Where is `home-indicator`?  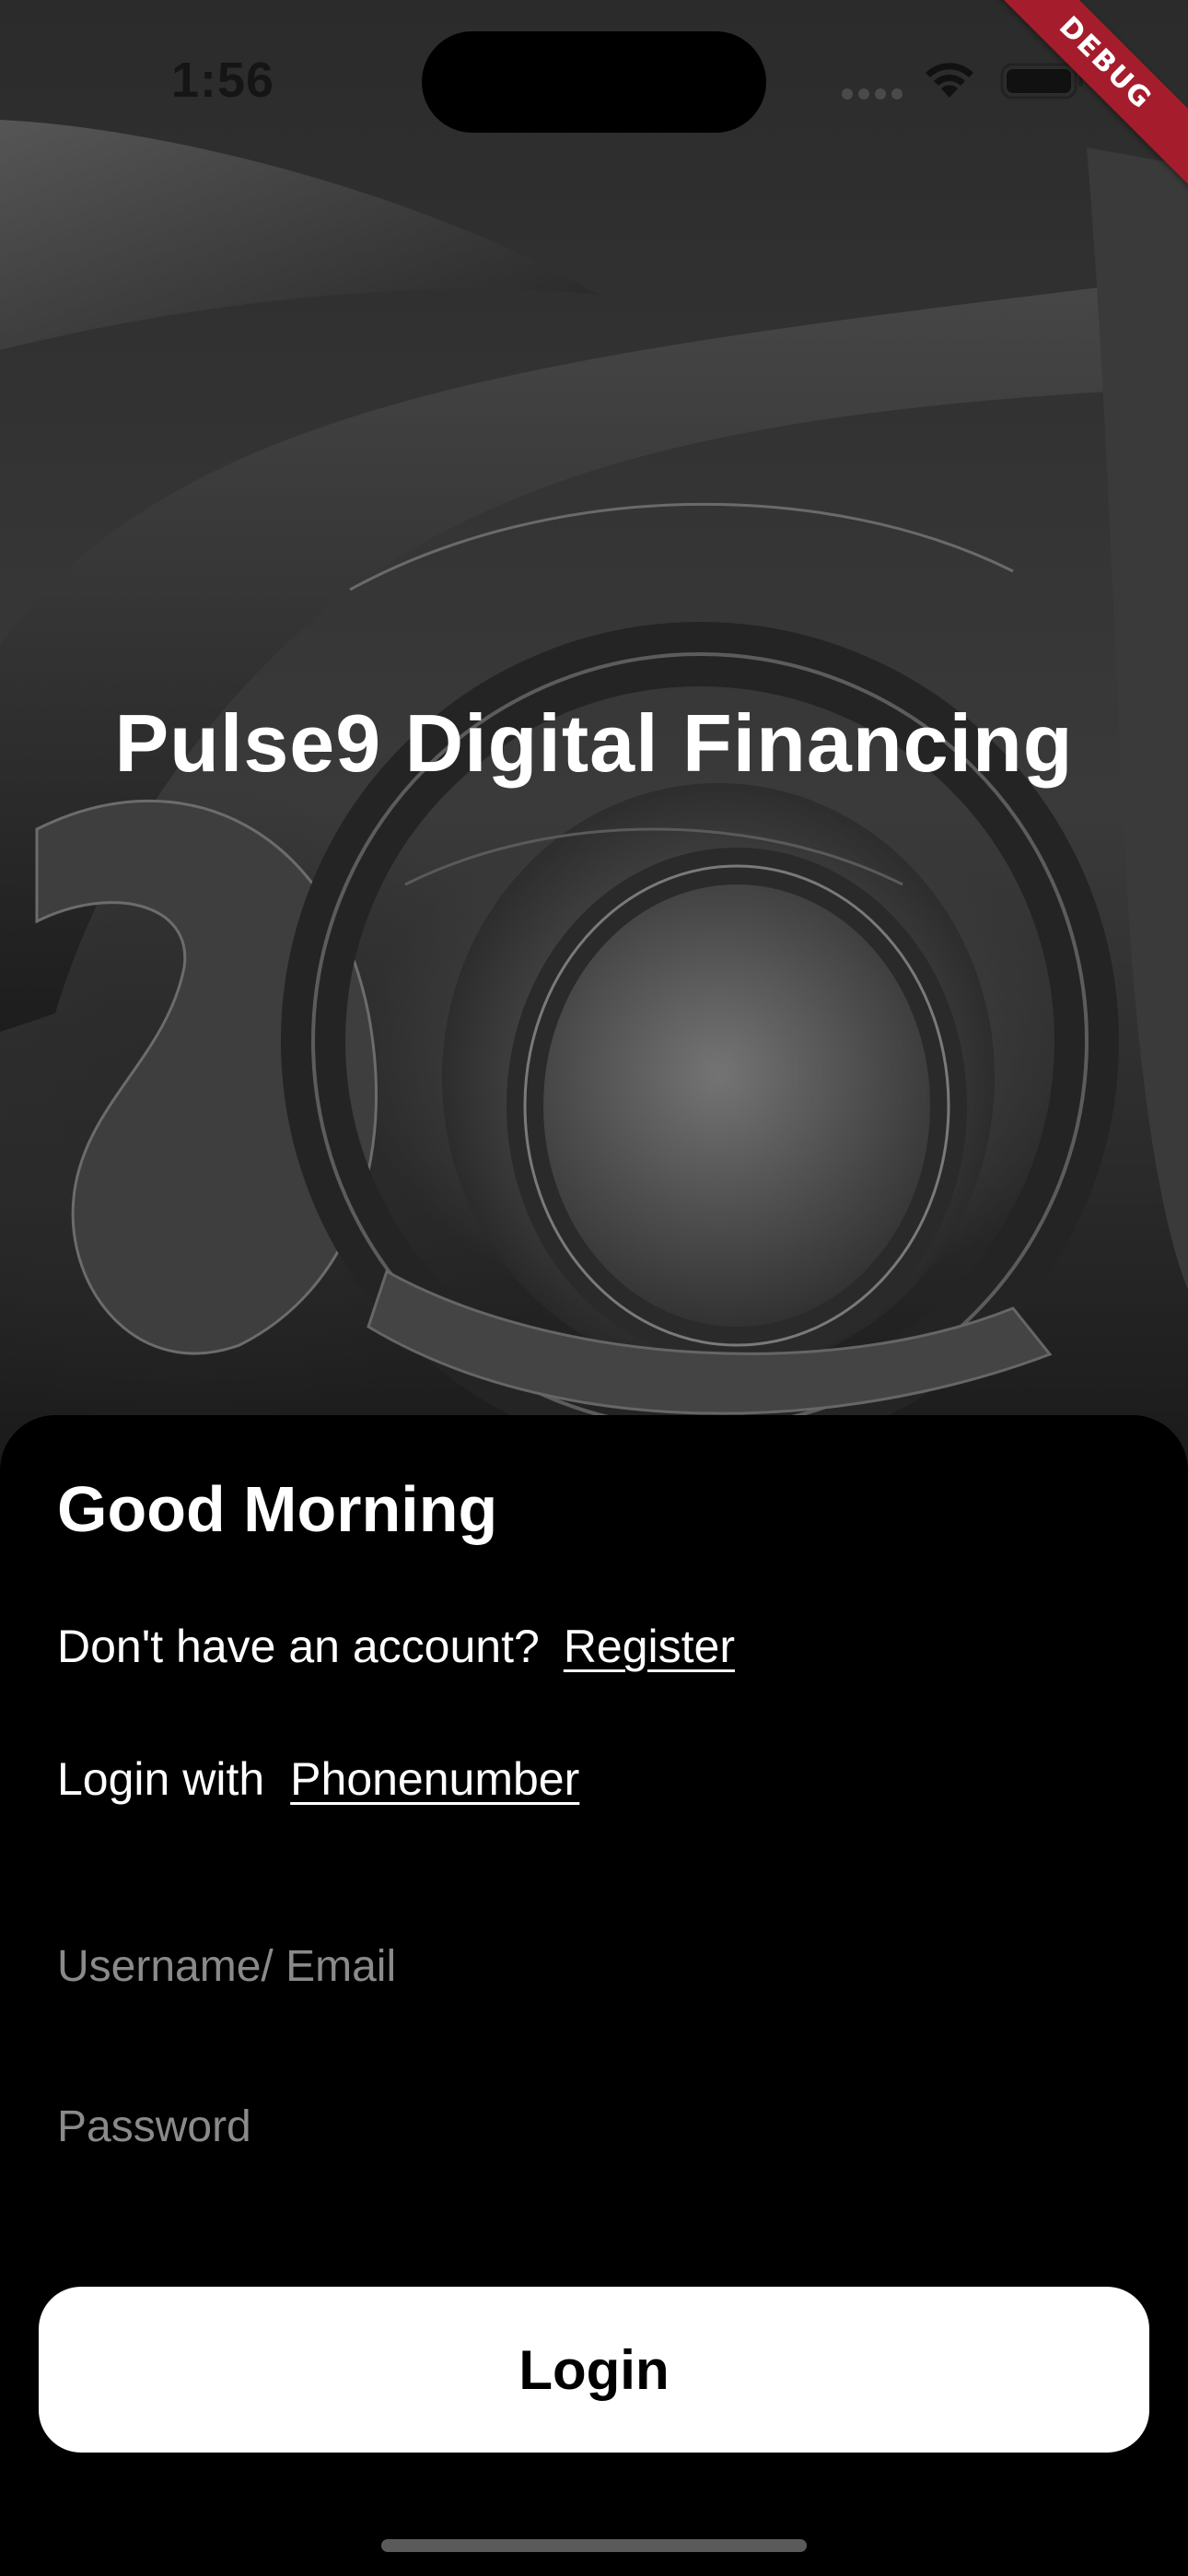
home-indicator is located at coordinates (594, 2545).